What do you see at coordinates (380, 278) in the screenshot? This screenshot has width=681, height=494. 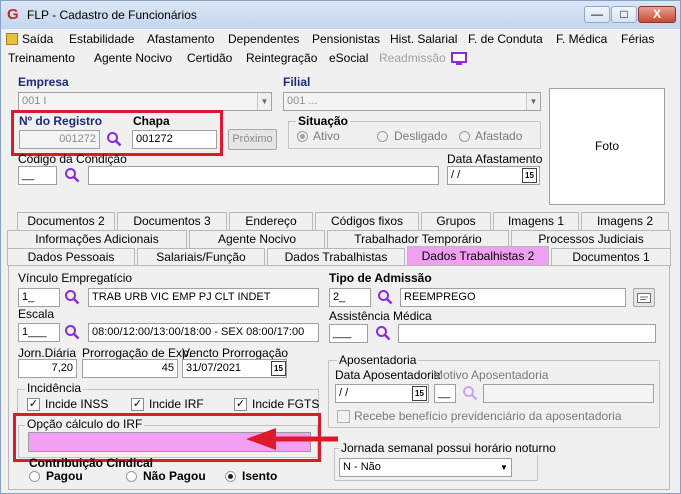 I see `tipo-admissao-label: Tipo de Admissão` at bounding box center [380, 278].